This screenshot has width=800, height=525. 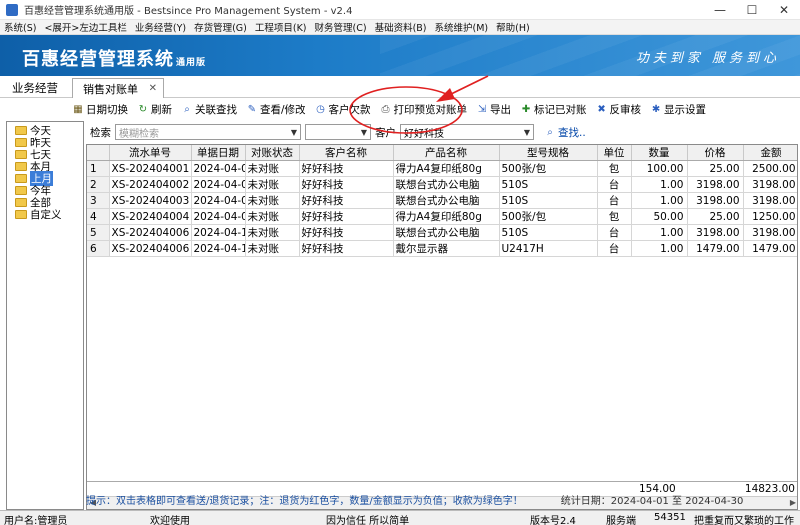 I want to click on customer-value: 好好科技, so click(x=424, y=134).